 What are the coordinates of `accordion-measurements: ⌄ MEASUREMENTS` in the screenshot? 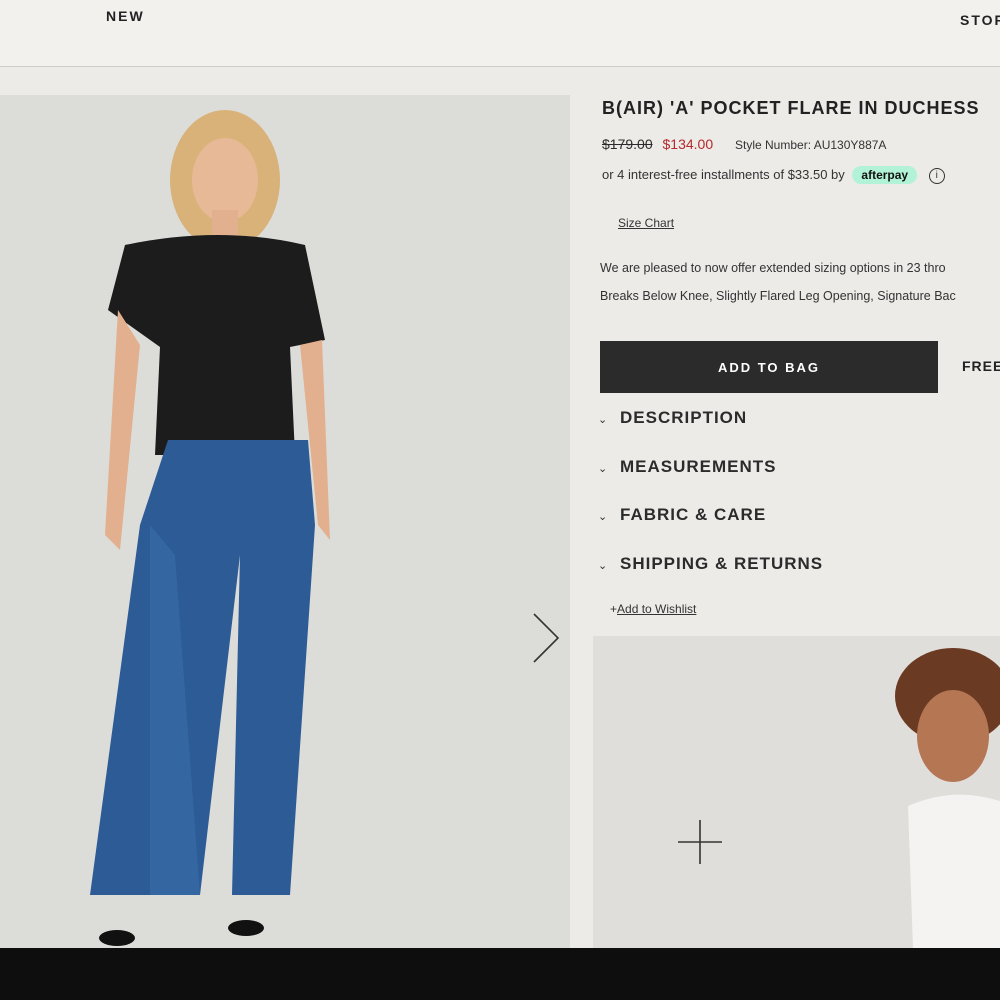 It's located at (687, 472).